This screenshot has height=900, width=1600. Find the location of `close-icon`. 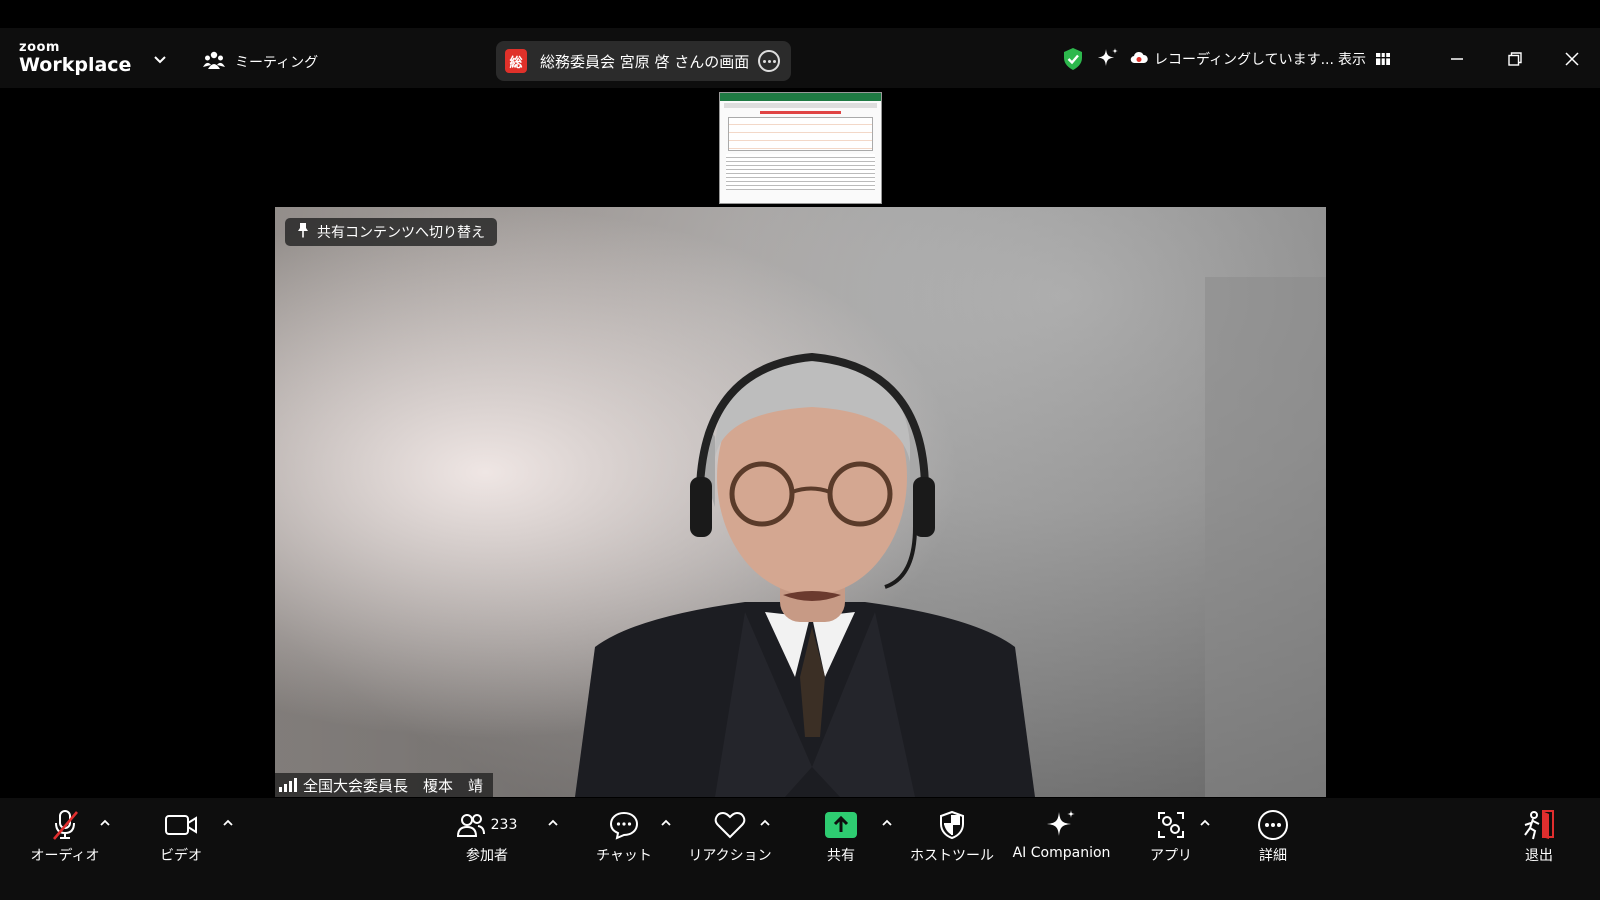

close-icon is located at coordinates (1572, 59).